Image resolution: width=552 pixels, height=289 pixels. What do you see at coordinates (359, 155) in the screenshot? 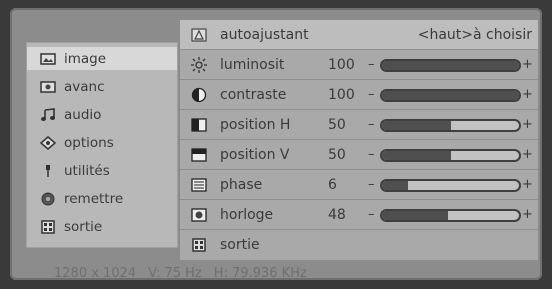
I see `row-v-position: position V 50 – +` at bounding box center [359, 155].